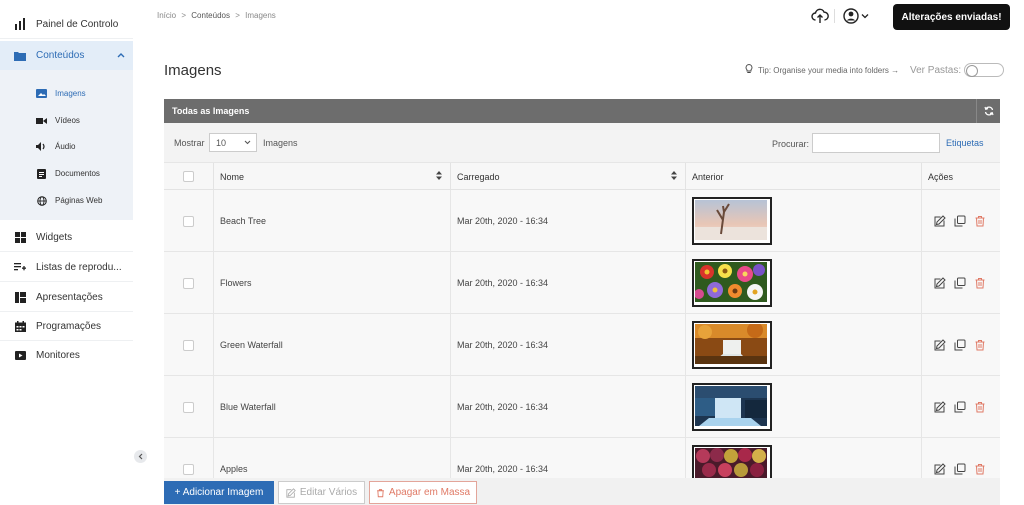 This screenshot has width=1024, height=505. I want to click on sidebar-item-monitors: Monitores, so click(66, 355).